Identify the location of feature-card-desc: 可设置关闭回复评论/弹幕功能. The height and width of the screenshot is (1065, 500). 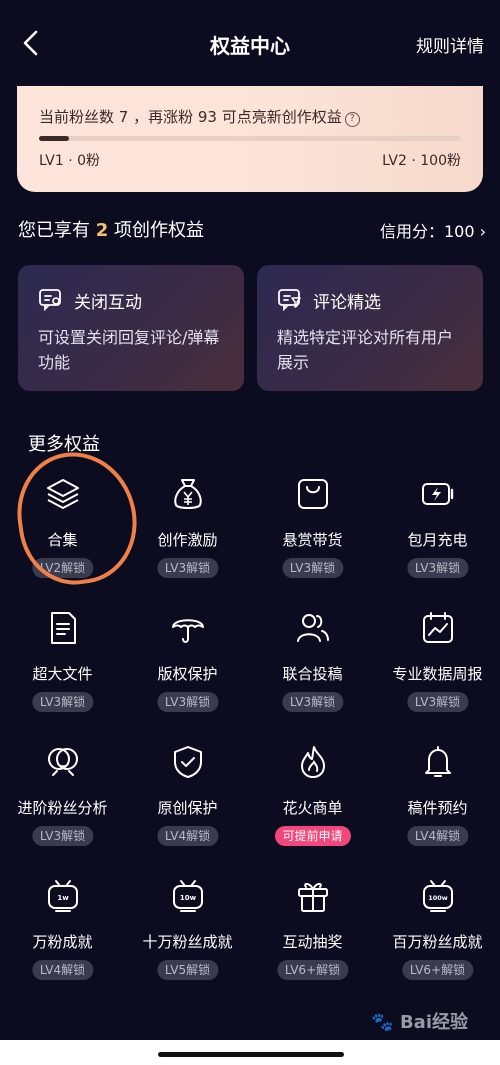
(129, 350).